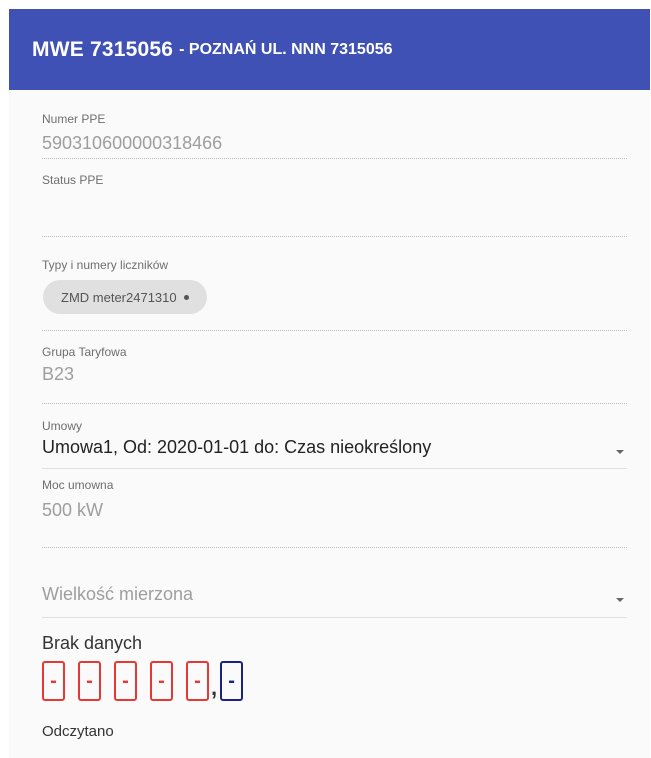 The image size is (651, 758). I want to click on meter-chip: ZMD meter2471310, so click(125, 297).